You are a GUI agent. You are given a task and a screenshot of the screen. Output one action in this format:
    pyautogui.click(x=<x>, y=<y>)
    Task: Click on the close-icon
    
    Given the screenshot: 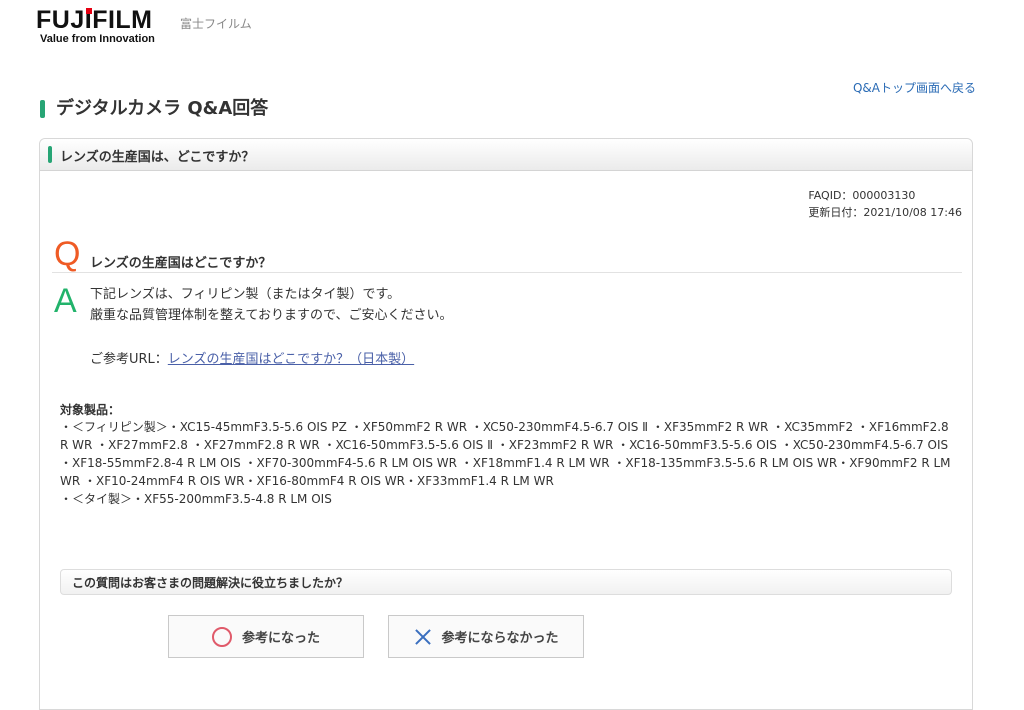 What is the action you would take?
    pyautogui.click(x=423, y=637)
    